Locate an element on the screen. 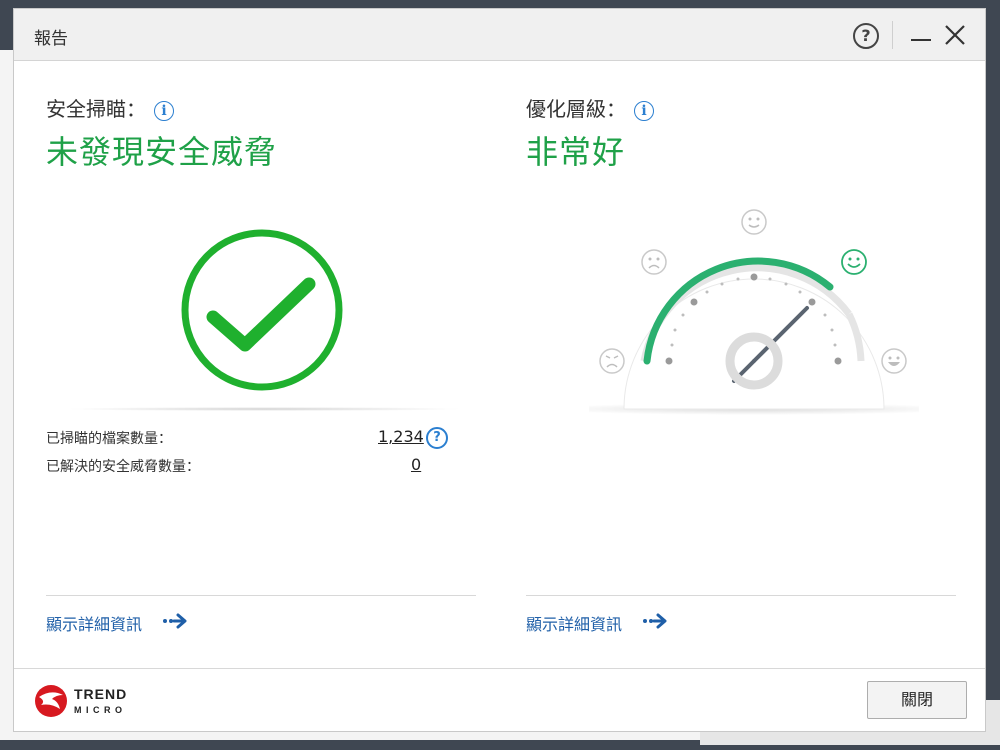 This screenshot has width=1000, height=750. question-icon: ? is located at coordinates (437, 438).